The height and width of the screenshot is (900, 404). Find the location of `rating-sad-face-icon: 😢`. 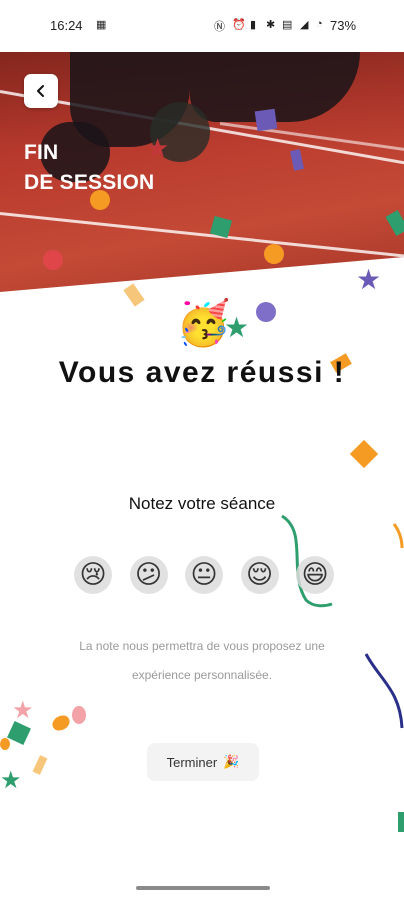

rating-sad-face-icon: 😢 is located at coordinates (93, 575).